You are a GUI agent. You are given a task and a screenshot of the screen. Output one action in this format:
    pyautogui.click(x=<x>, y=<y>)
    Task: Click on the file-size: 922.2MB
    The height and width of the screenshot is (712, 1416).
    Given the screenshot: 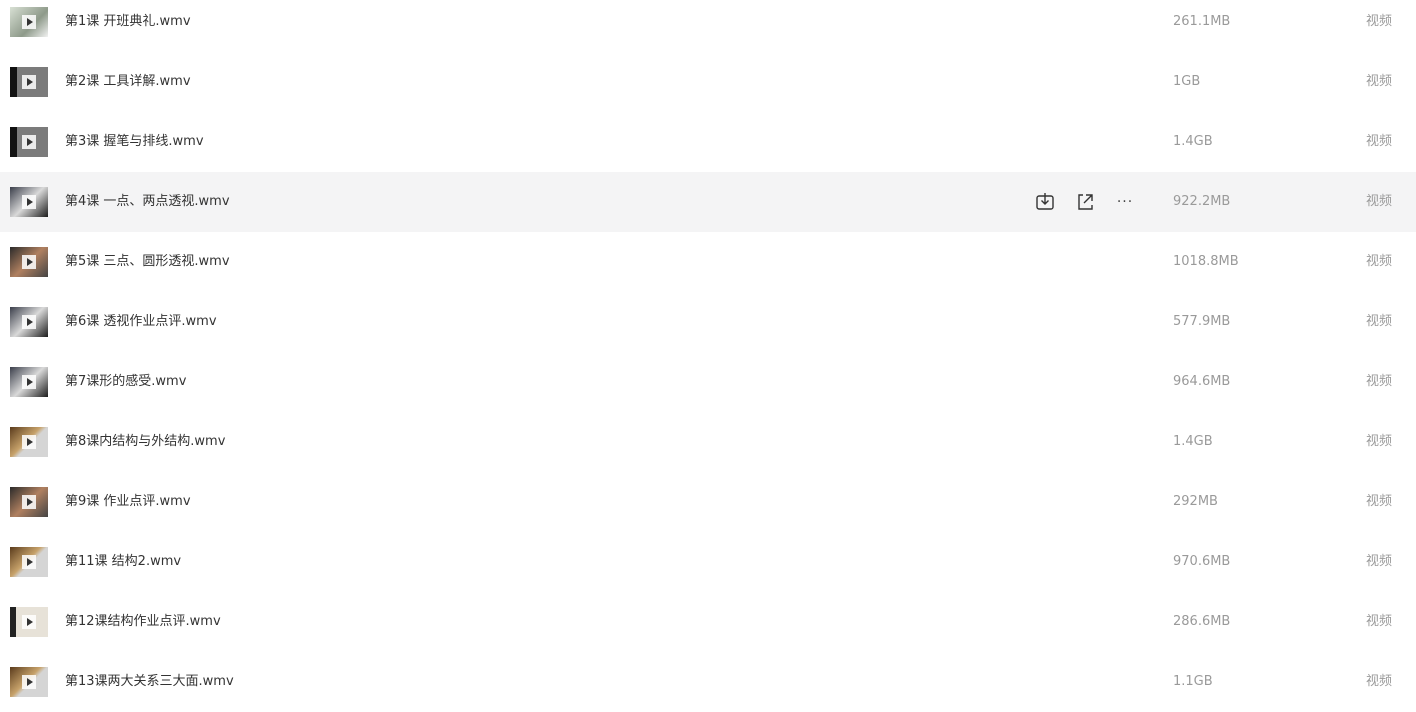 What is the action you would take?
    pyautogui.click(x=1202, y=201)
    